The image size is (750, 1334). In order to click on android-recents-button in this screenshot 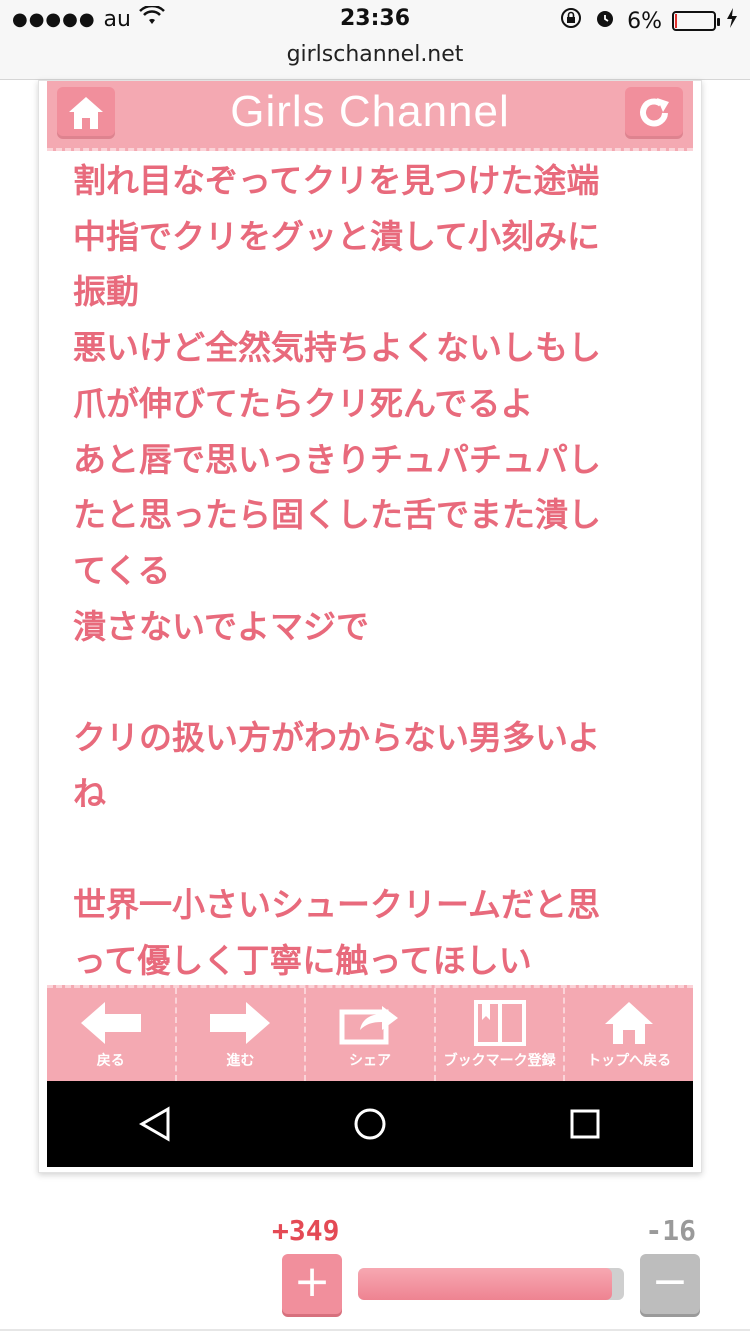, I will do `click(585, 1124)`.